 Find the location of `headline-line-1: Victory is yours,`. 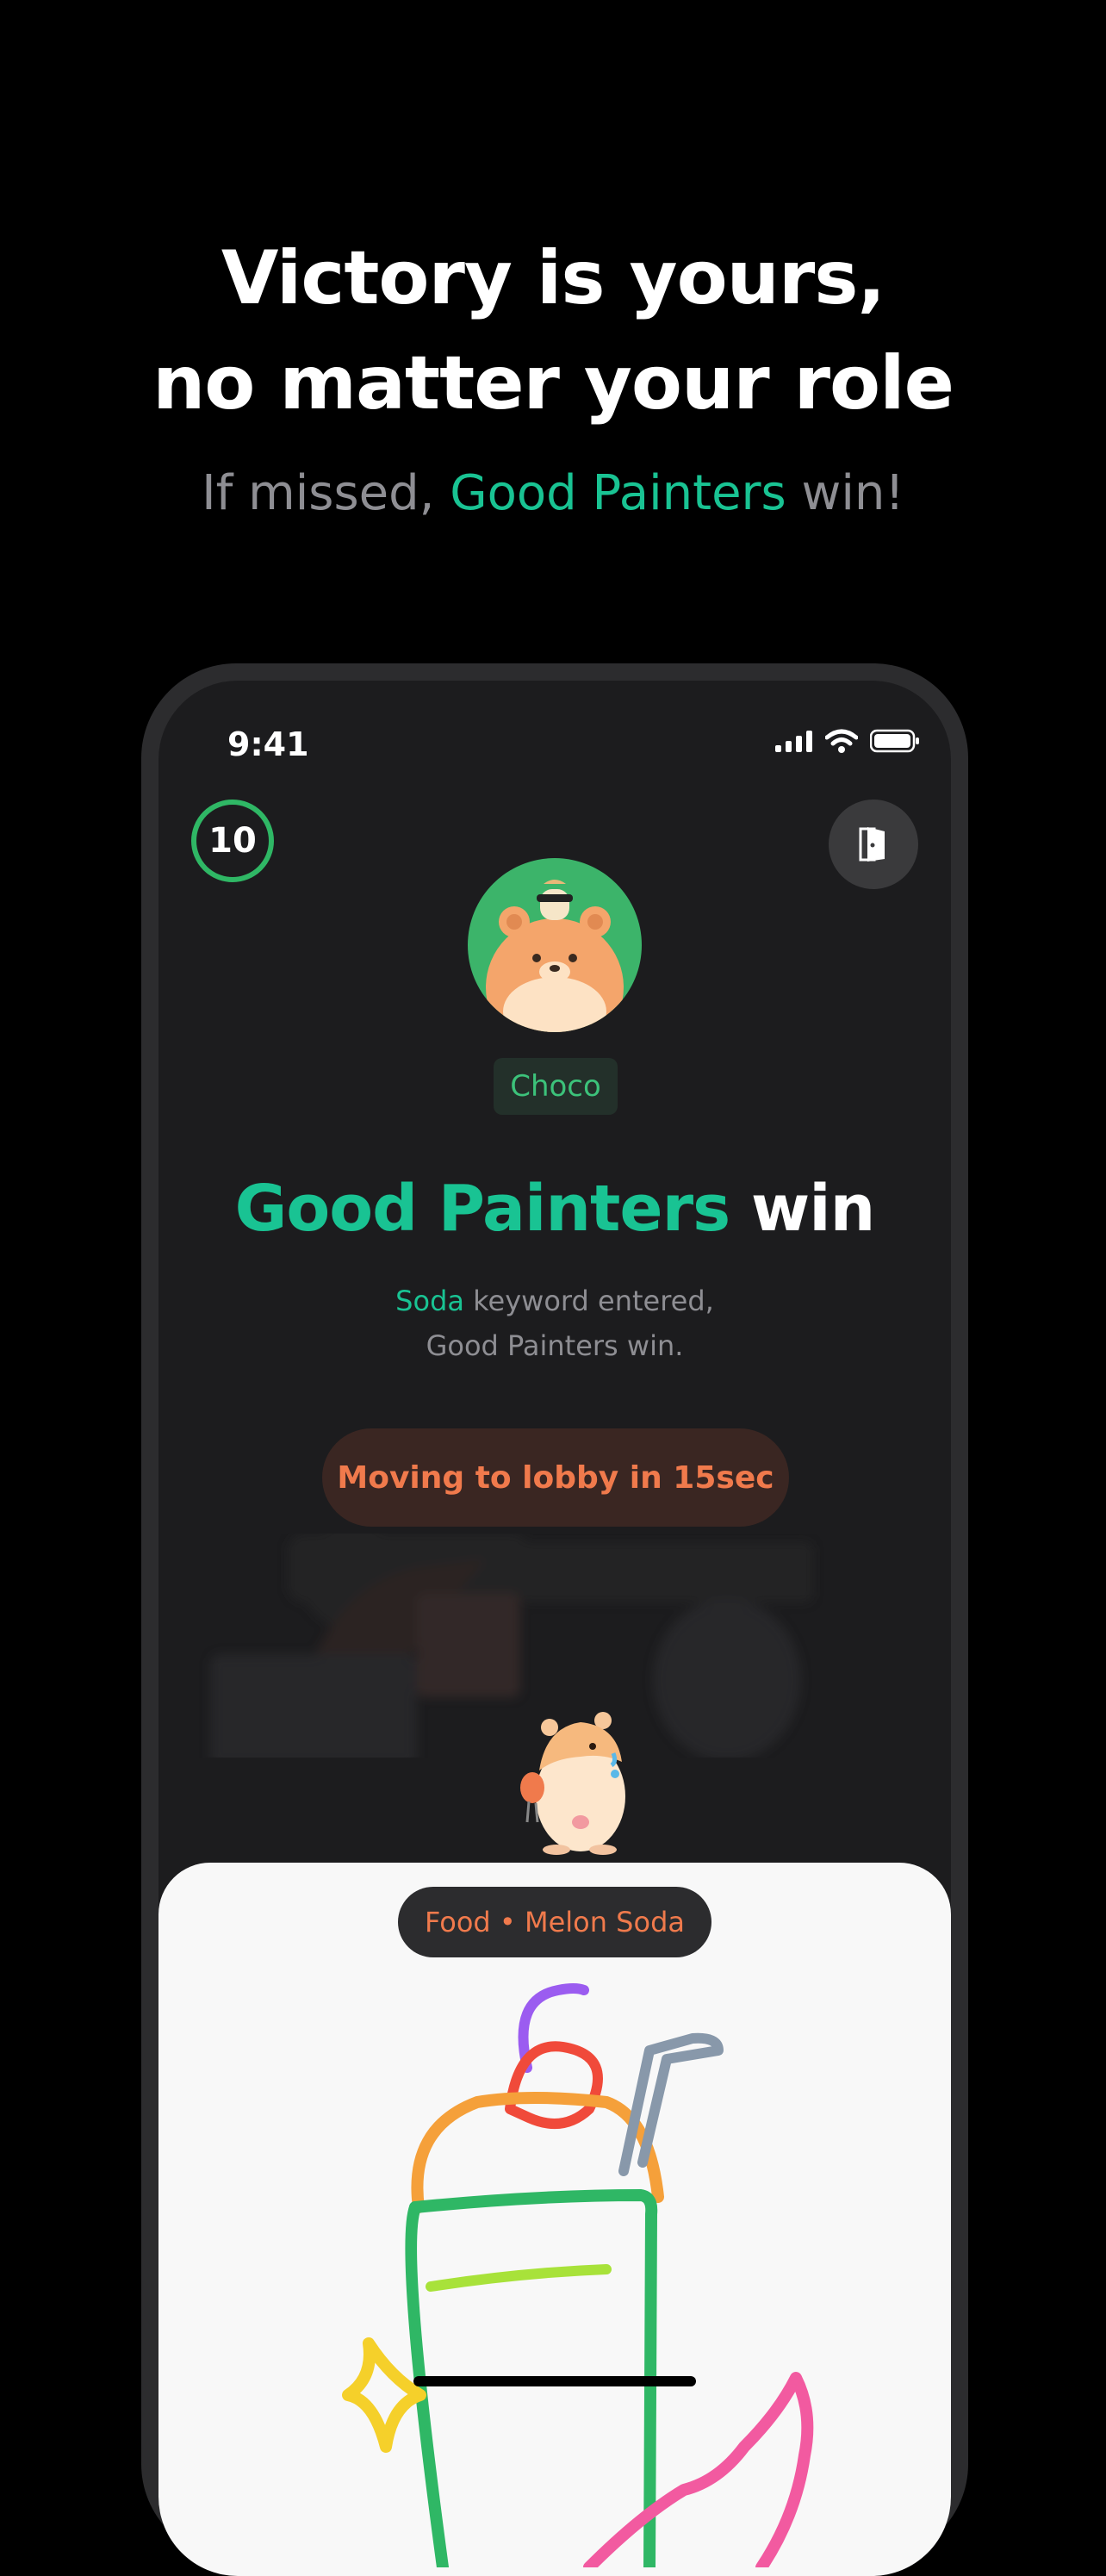

headline-line-1: Victory is yours, is located at coordinates (553, 278).